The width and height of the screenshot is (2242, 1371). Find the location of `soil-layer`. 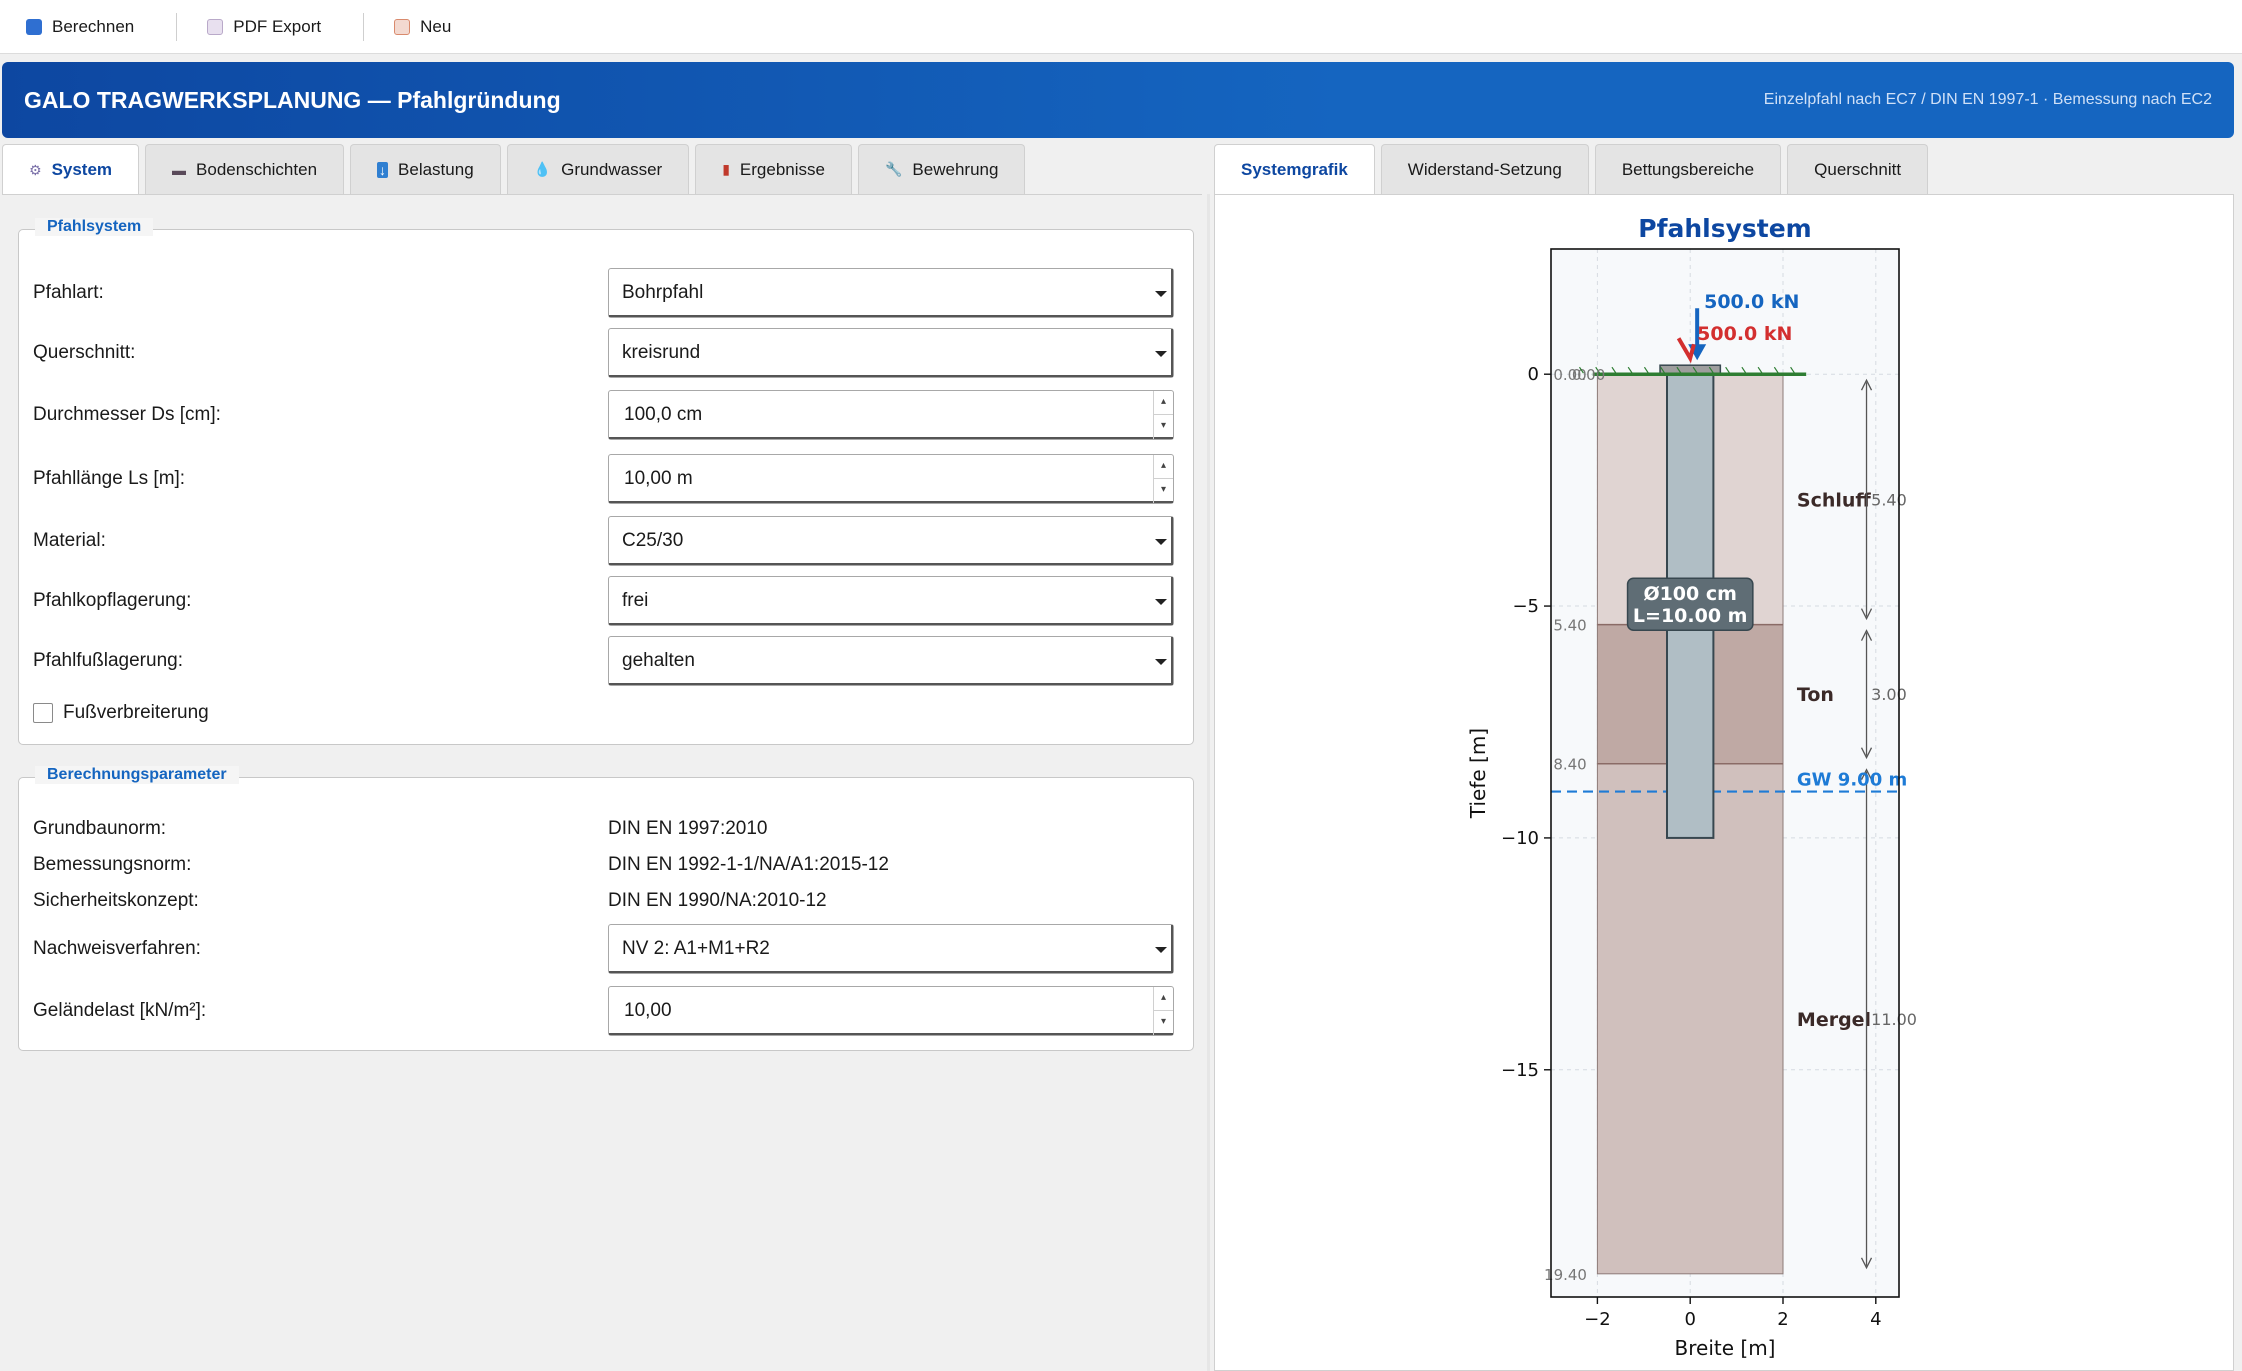

soil-layer is located at coordinates (1690, 1019).